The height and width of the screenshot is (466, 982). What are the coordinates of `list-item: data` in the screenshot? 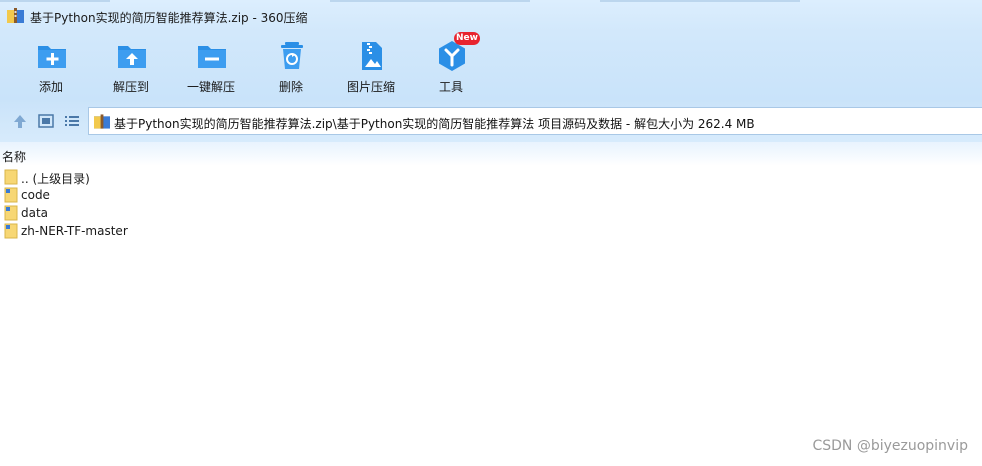 It's located at (150, 213).